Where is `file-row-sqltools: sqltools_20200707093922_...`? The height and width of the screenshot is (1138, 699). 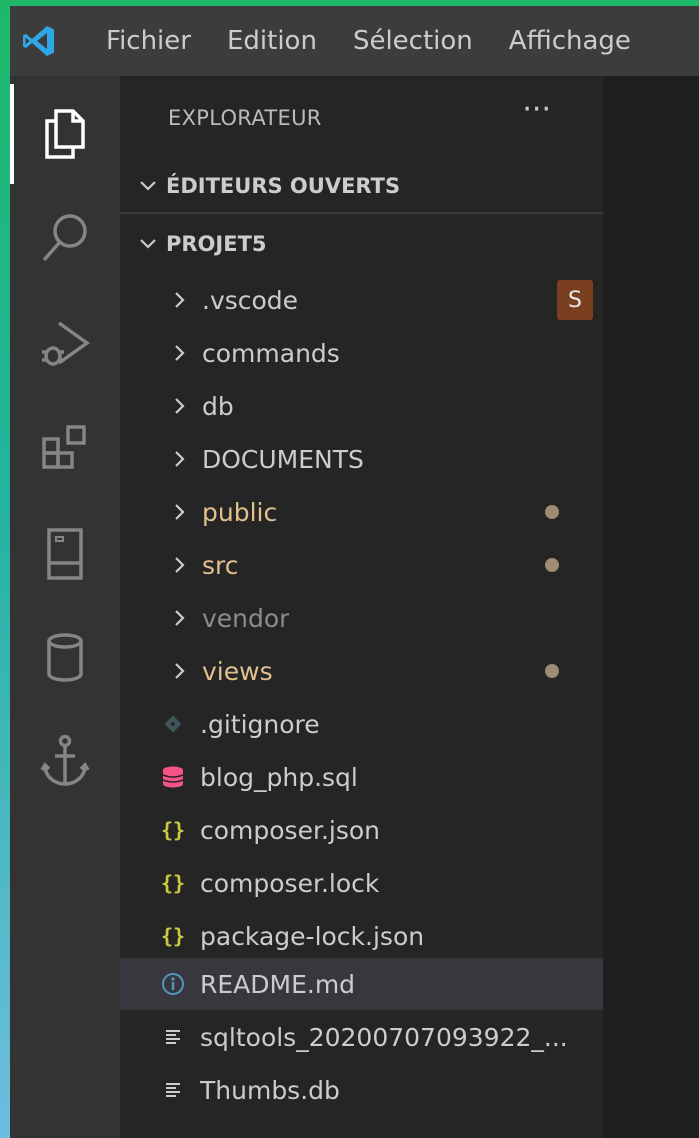 file-row-sqltools: sqltools_20200707093922_... is located at coordinates (361, 1037).